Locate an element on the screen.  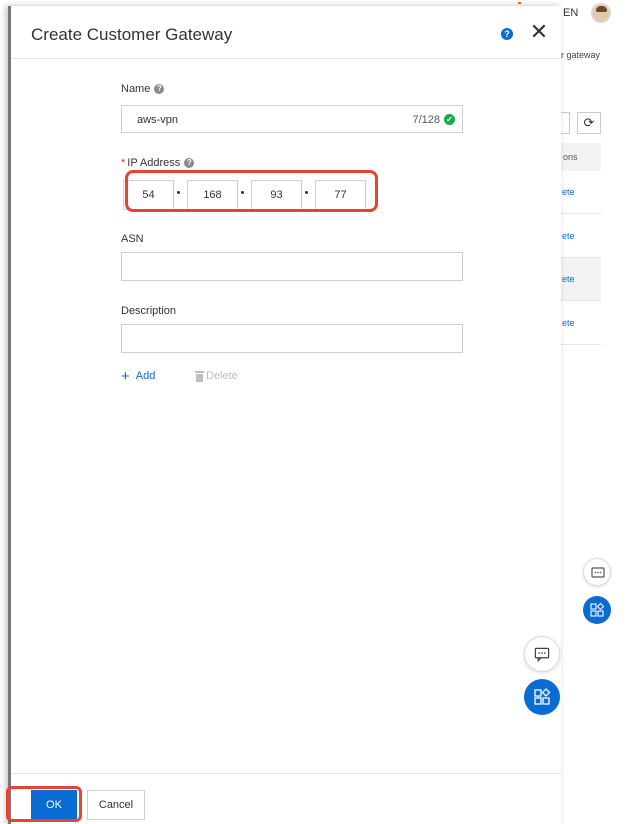
breadcrumb: r gateway is located at coordinates (581, 55).